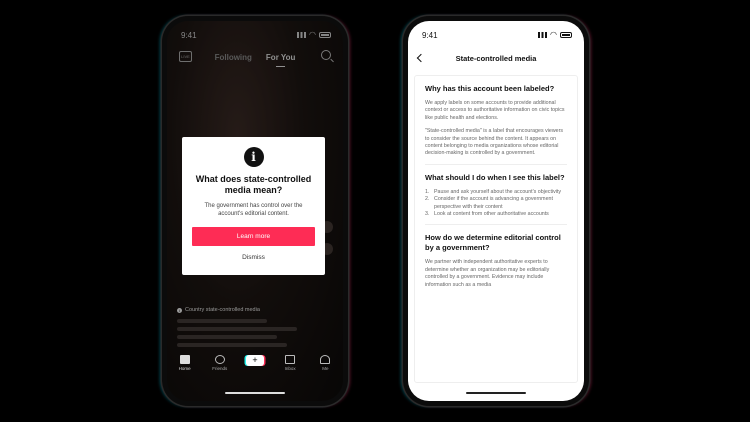  I want to click on nav-label: Home, so click(184, 368).